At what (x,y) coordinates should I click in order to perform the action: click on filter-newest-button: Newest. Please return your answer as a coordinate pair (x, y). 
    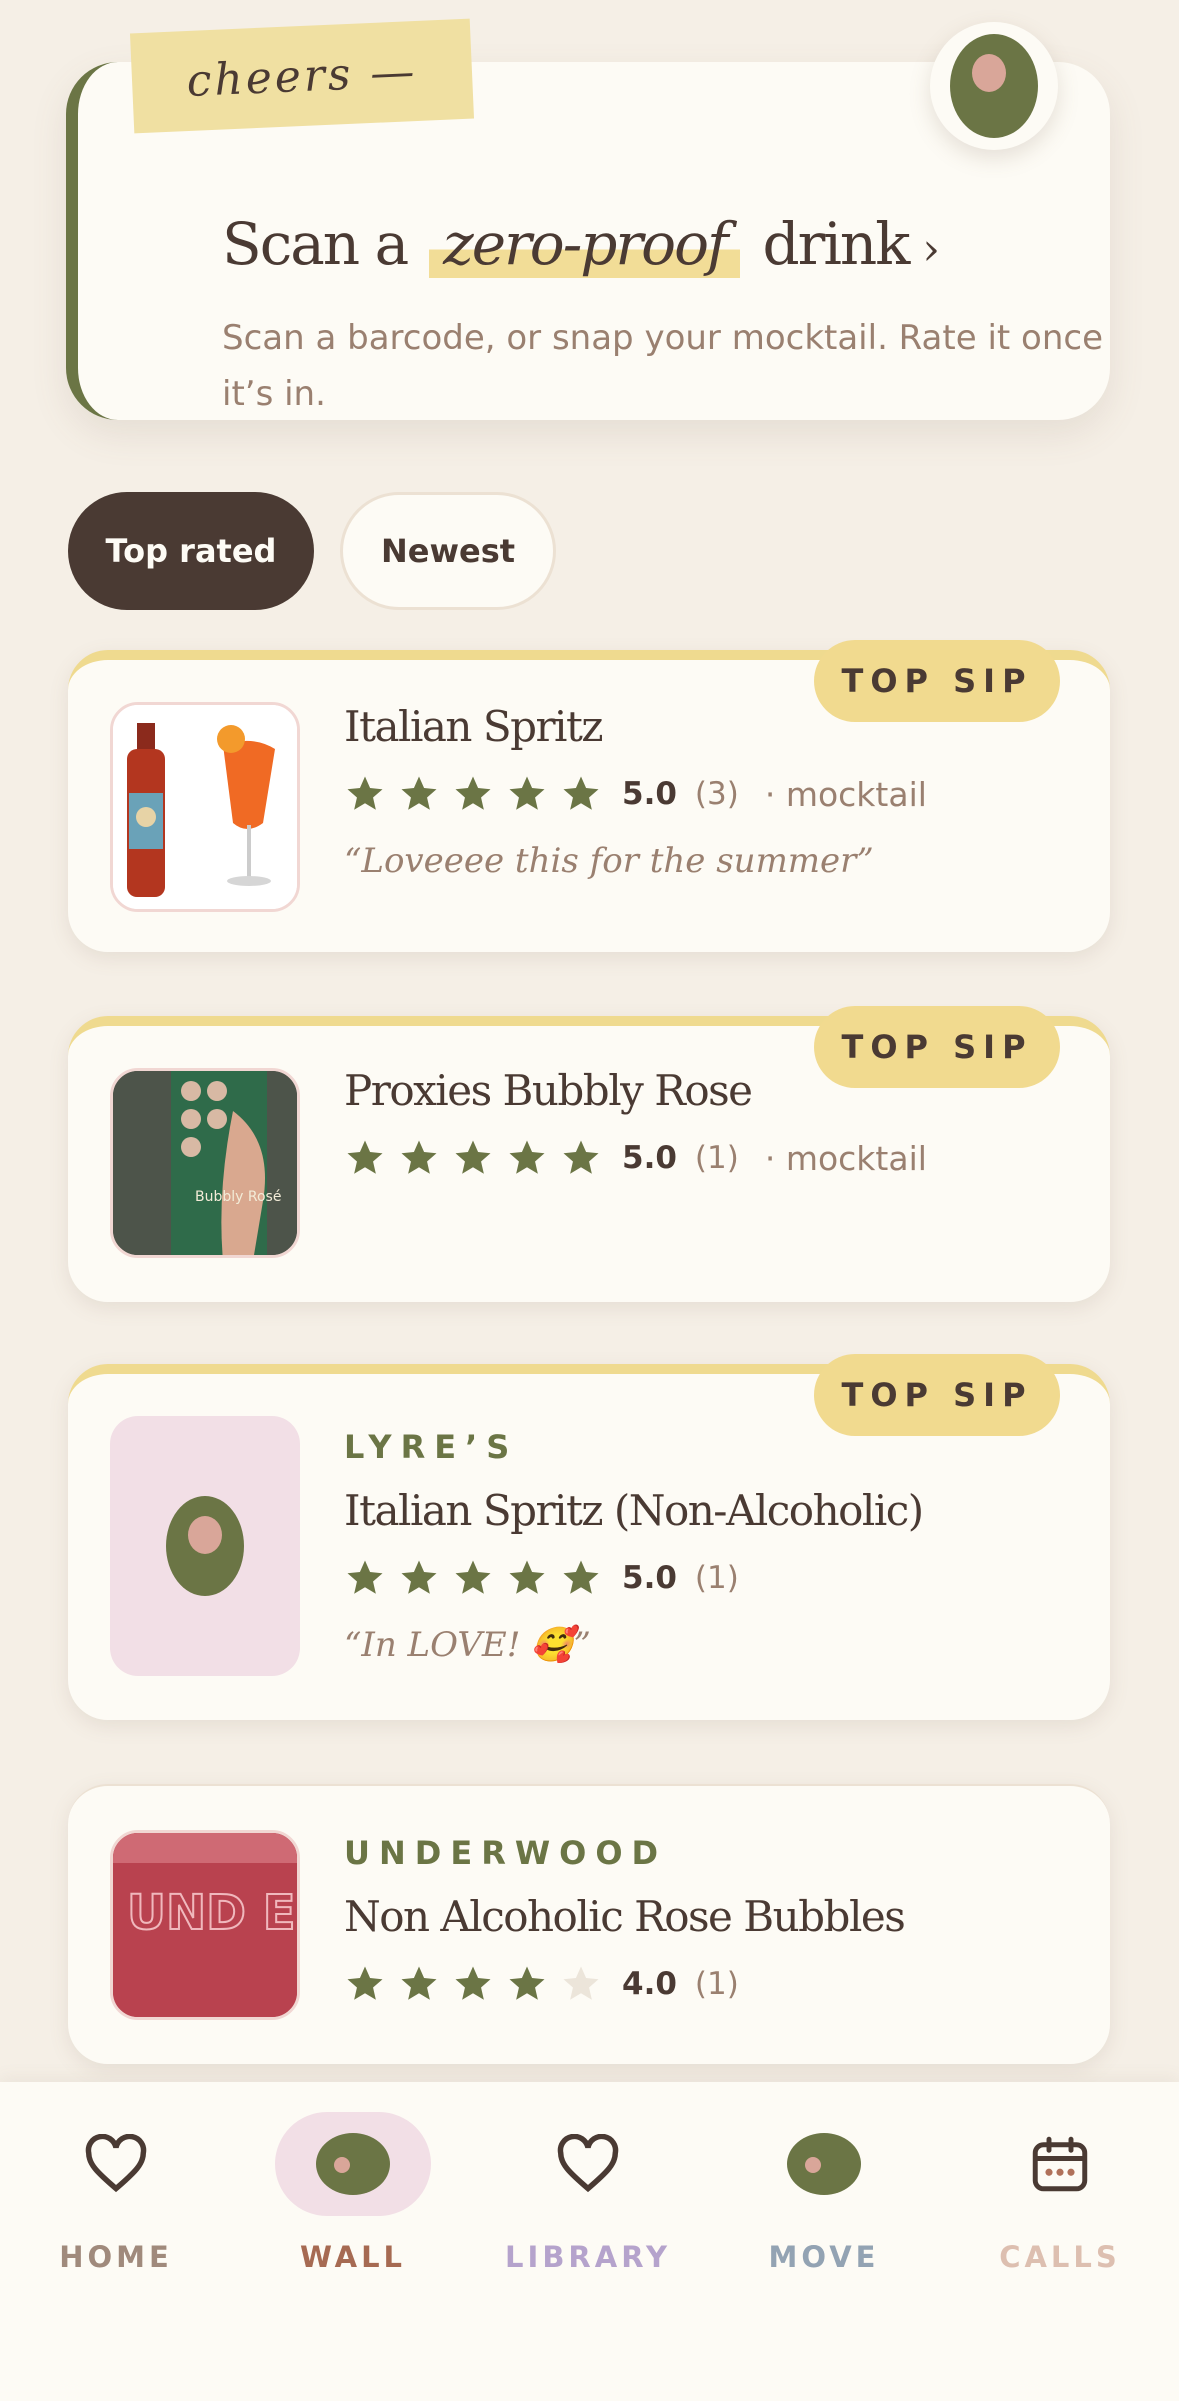
    Looking at the image, I should click on (448, 551).